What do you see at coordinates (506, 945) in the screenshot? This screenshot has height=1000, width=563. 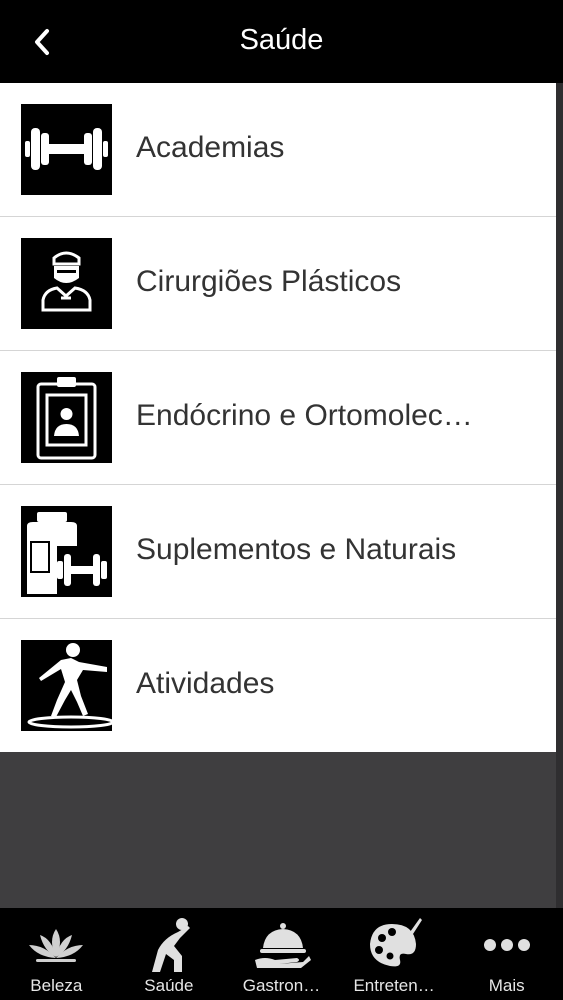 I see `more-dots-icon` at bounding box center [506, 945].